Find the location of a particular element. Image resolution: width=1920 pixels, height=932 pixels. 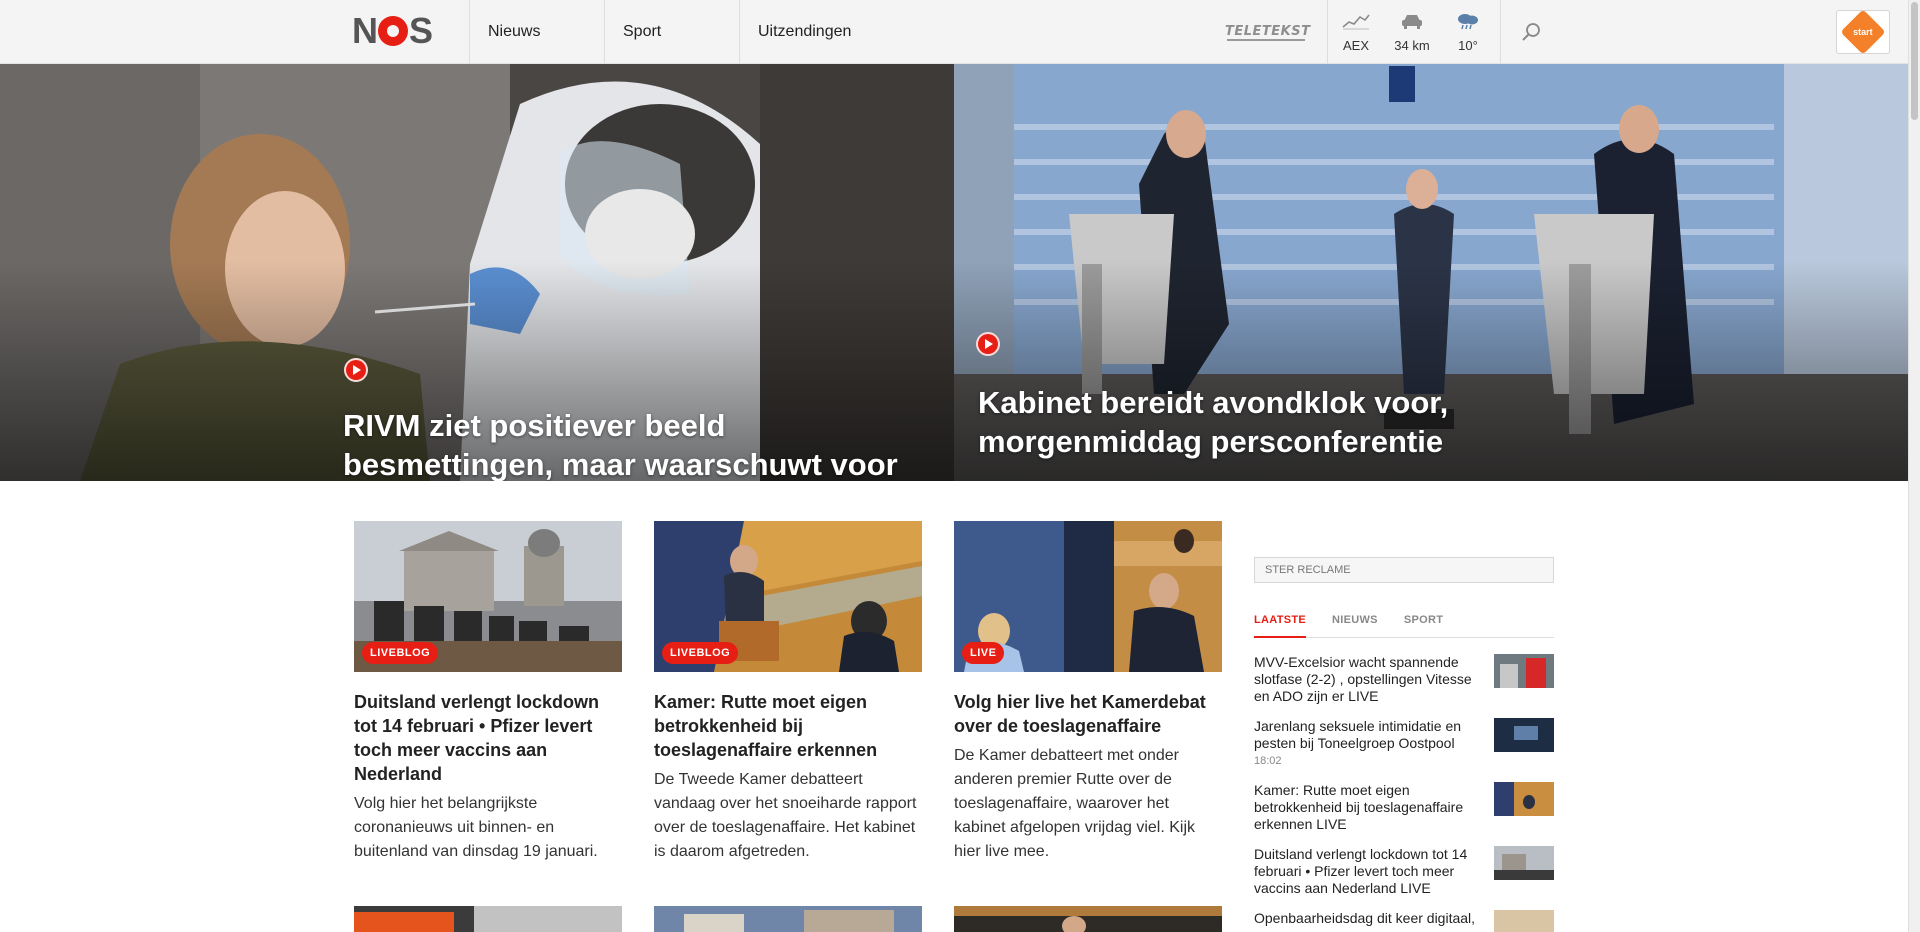

live-tag: LIVE is located at coordinates (983, 653).